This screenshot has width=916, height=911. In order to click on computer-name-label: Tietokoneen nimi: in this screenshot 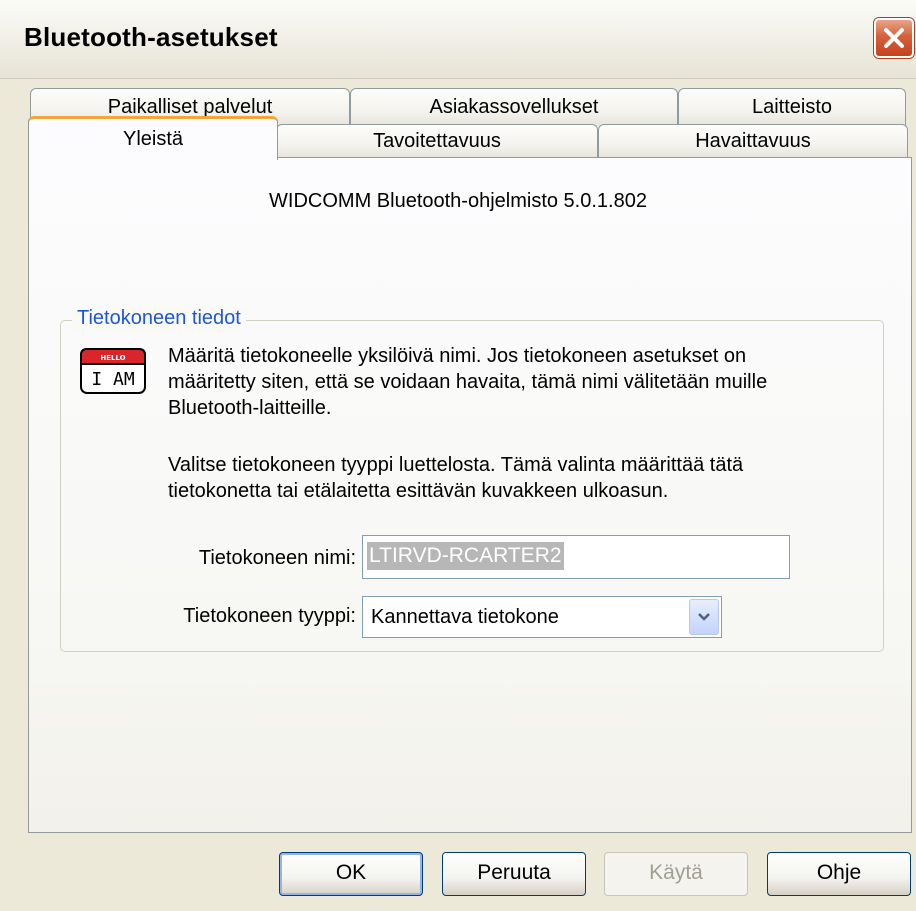, I will do `click(277, 558)`.